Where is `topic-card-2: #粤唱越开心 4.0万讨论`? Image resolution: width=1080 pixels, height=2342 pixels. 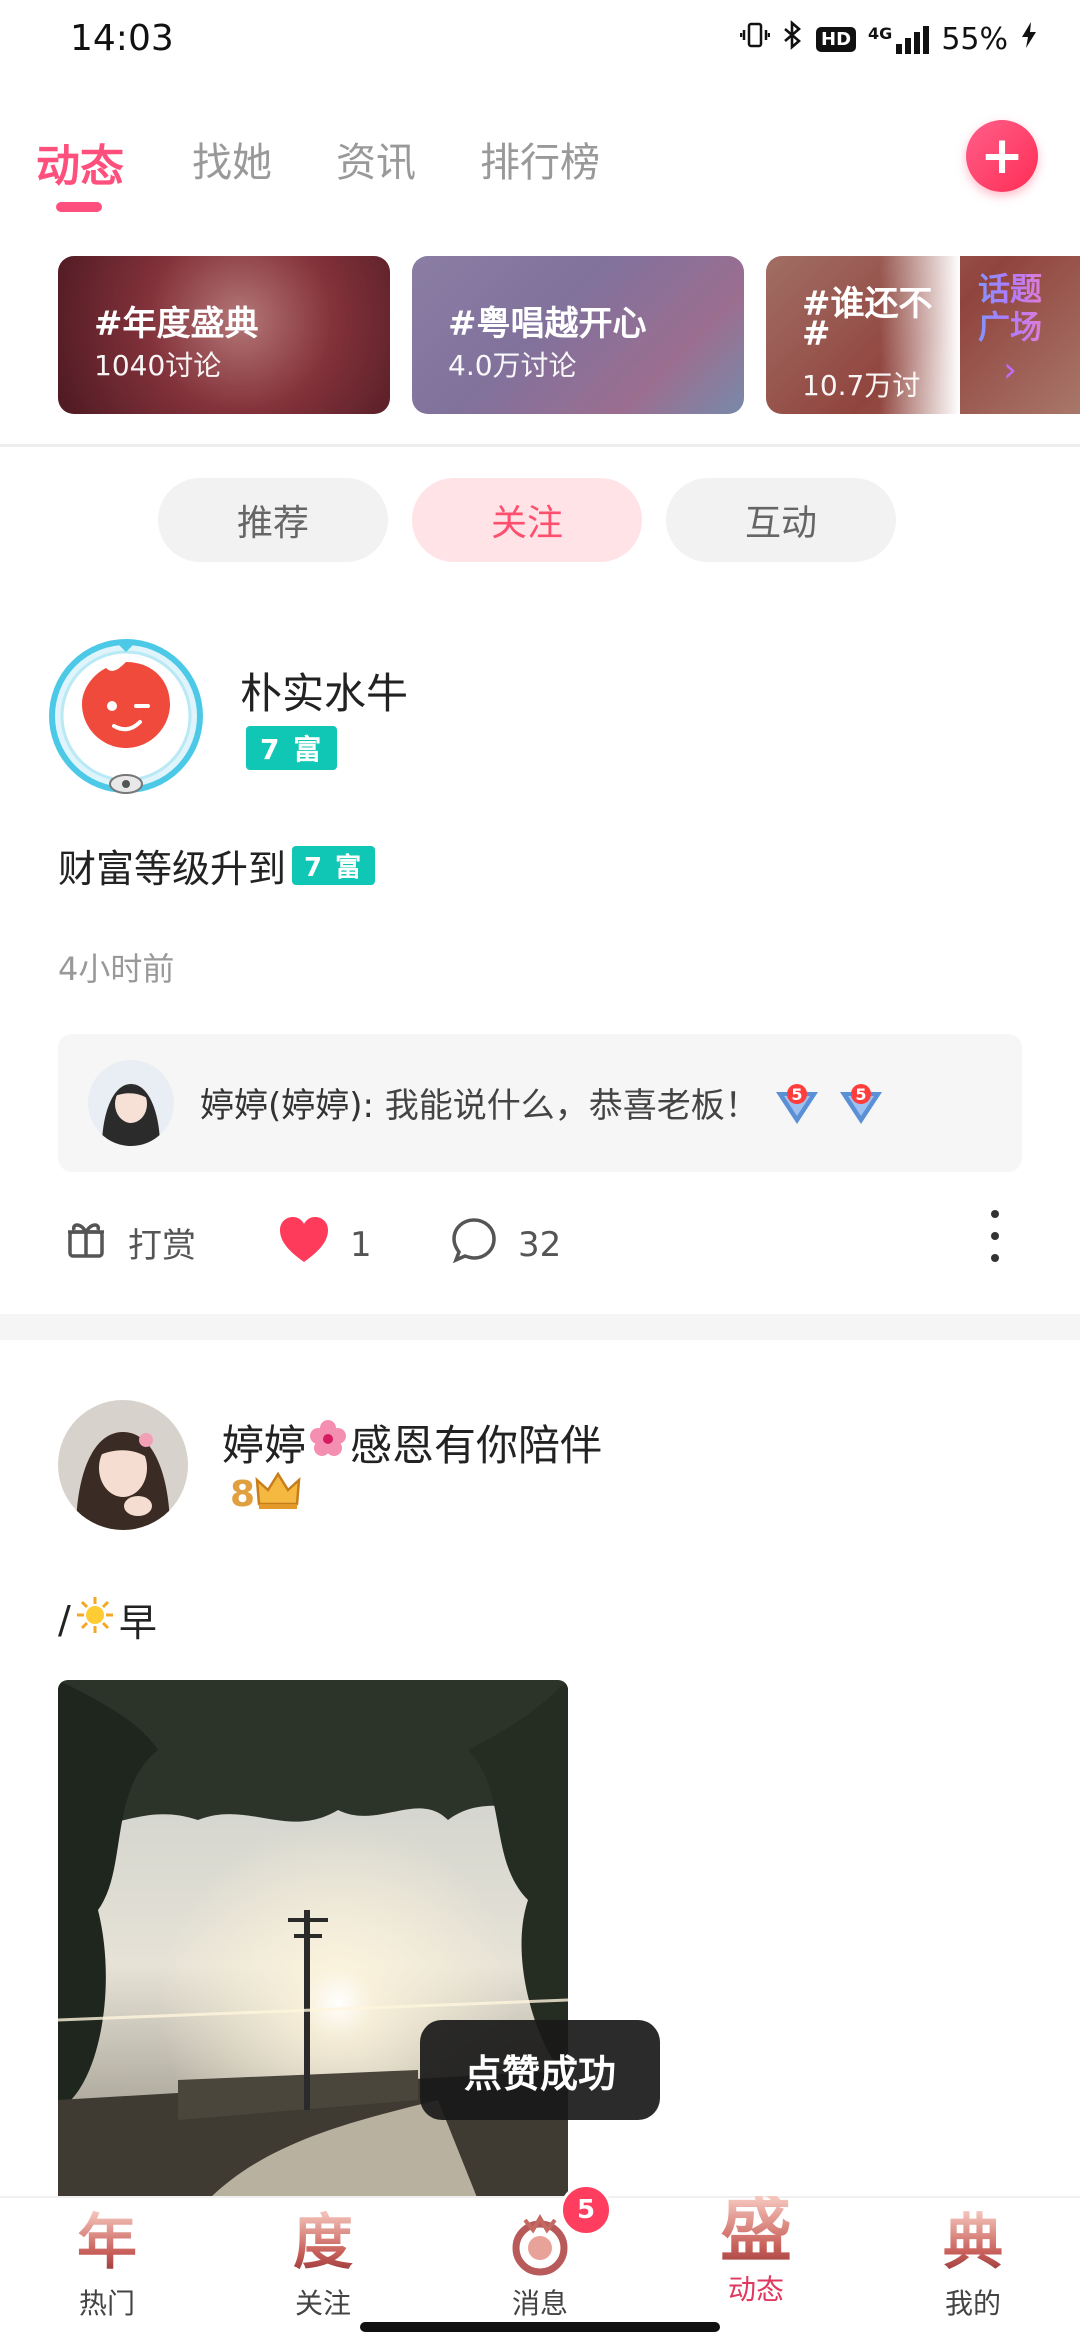 topic-card-2: #粤唱越开心 4.0万讨论 is located at coordinates (578, 335).